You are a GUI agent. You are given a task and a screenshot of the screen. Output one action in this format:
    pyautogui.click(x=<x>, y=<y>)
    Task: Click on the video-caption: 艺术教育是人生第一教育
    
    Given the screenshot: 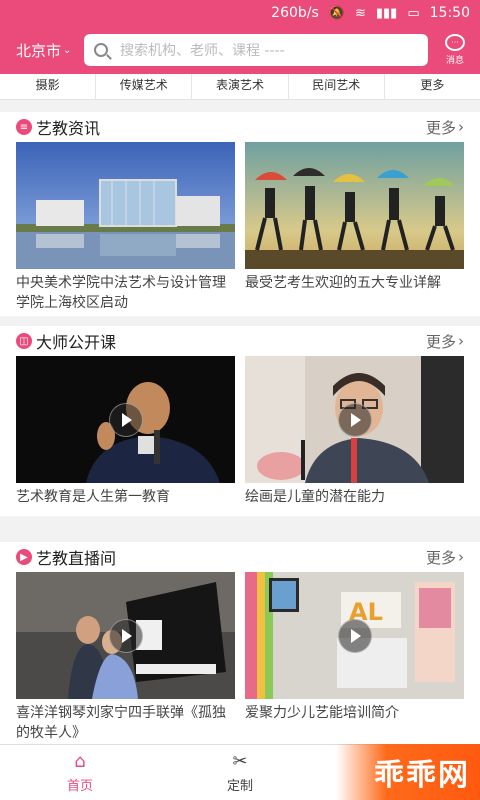 What is the action you would take?
    pyautogui.click(x=93, y=497)
    